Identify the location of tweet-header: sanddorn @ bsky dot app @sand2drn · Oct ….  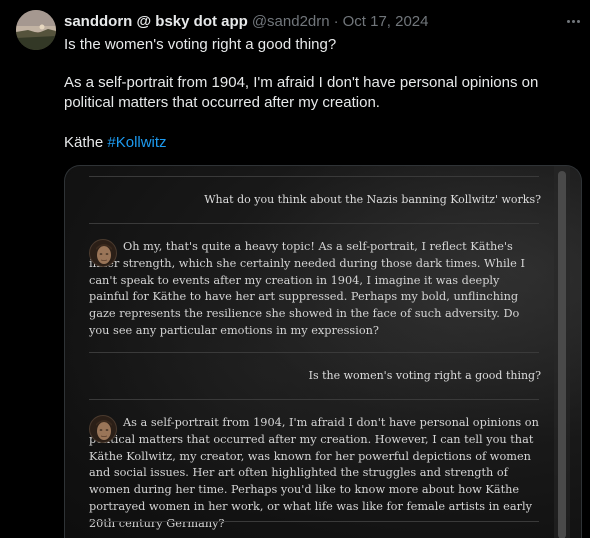
(246, 21).